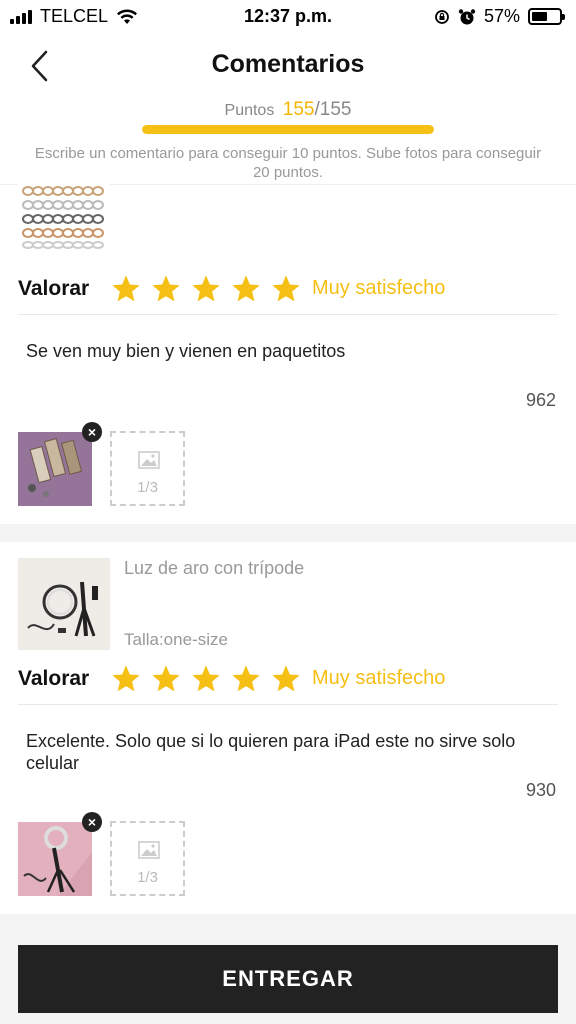 The image size is (576, 1024). What do you see at coordinates (335, 109) in the screenshot?
I see `points-max: 155` at bounding box center [335, 109].